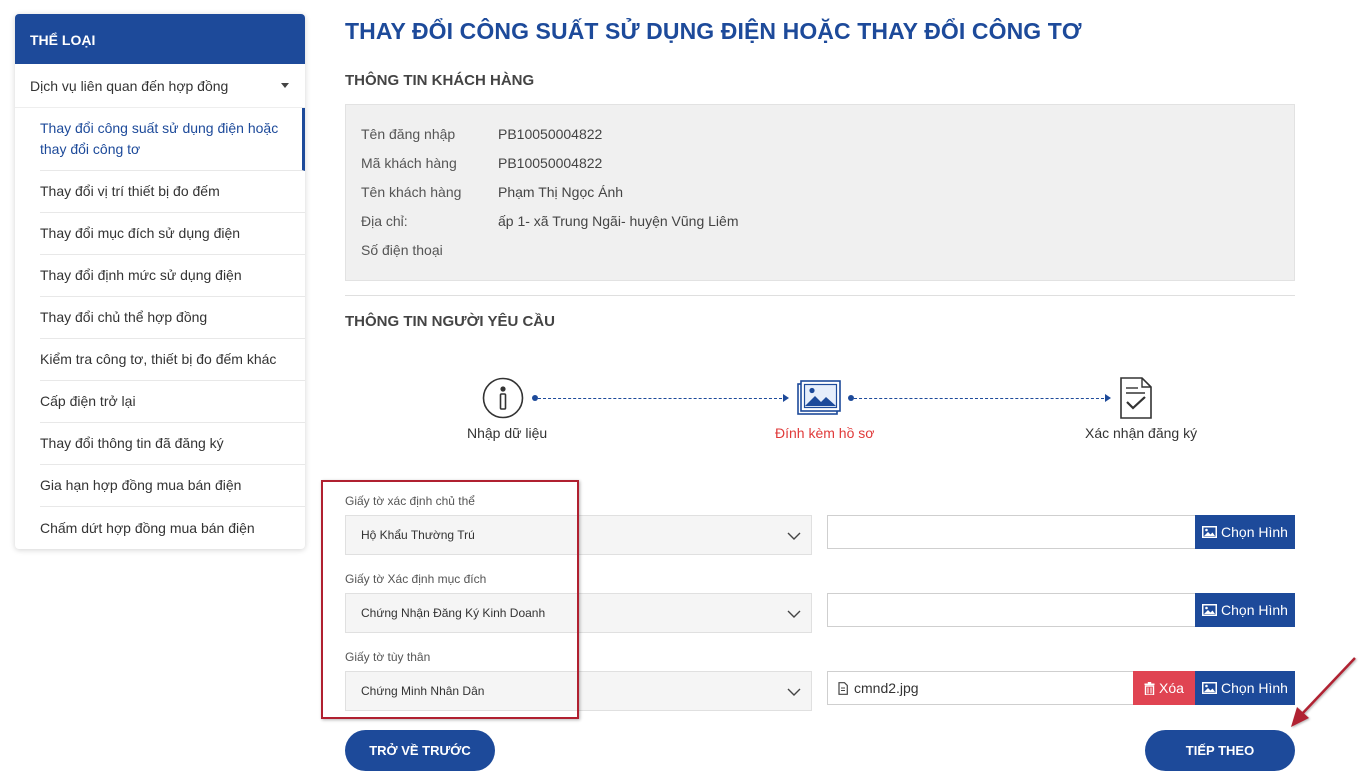  I want to click on sidebar-item-label: Thay đổi vị trí thiết bị đo đếm, so click(130, 191).